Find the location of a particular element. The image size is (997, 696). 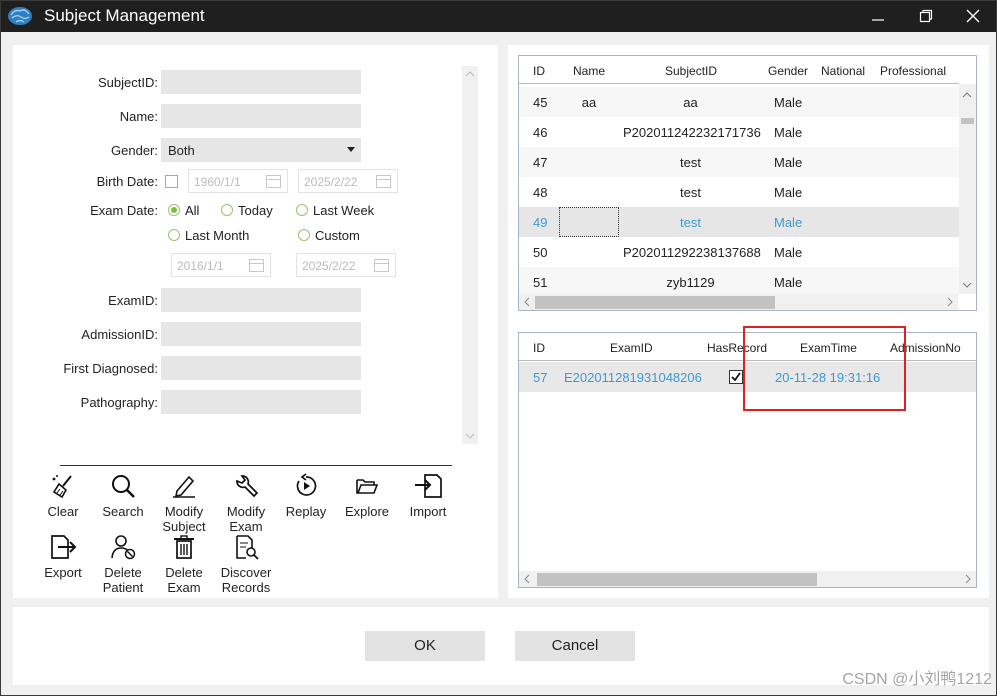

minimize-button is located at coordinates (878, 16).